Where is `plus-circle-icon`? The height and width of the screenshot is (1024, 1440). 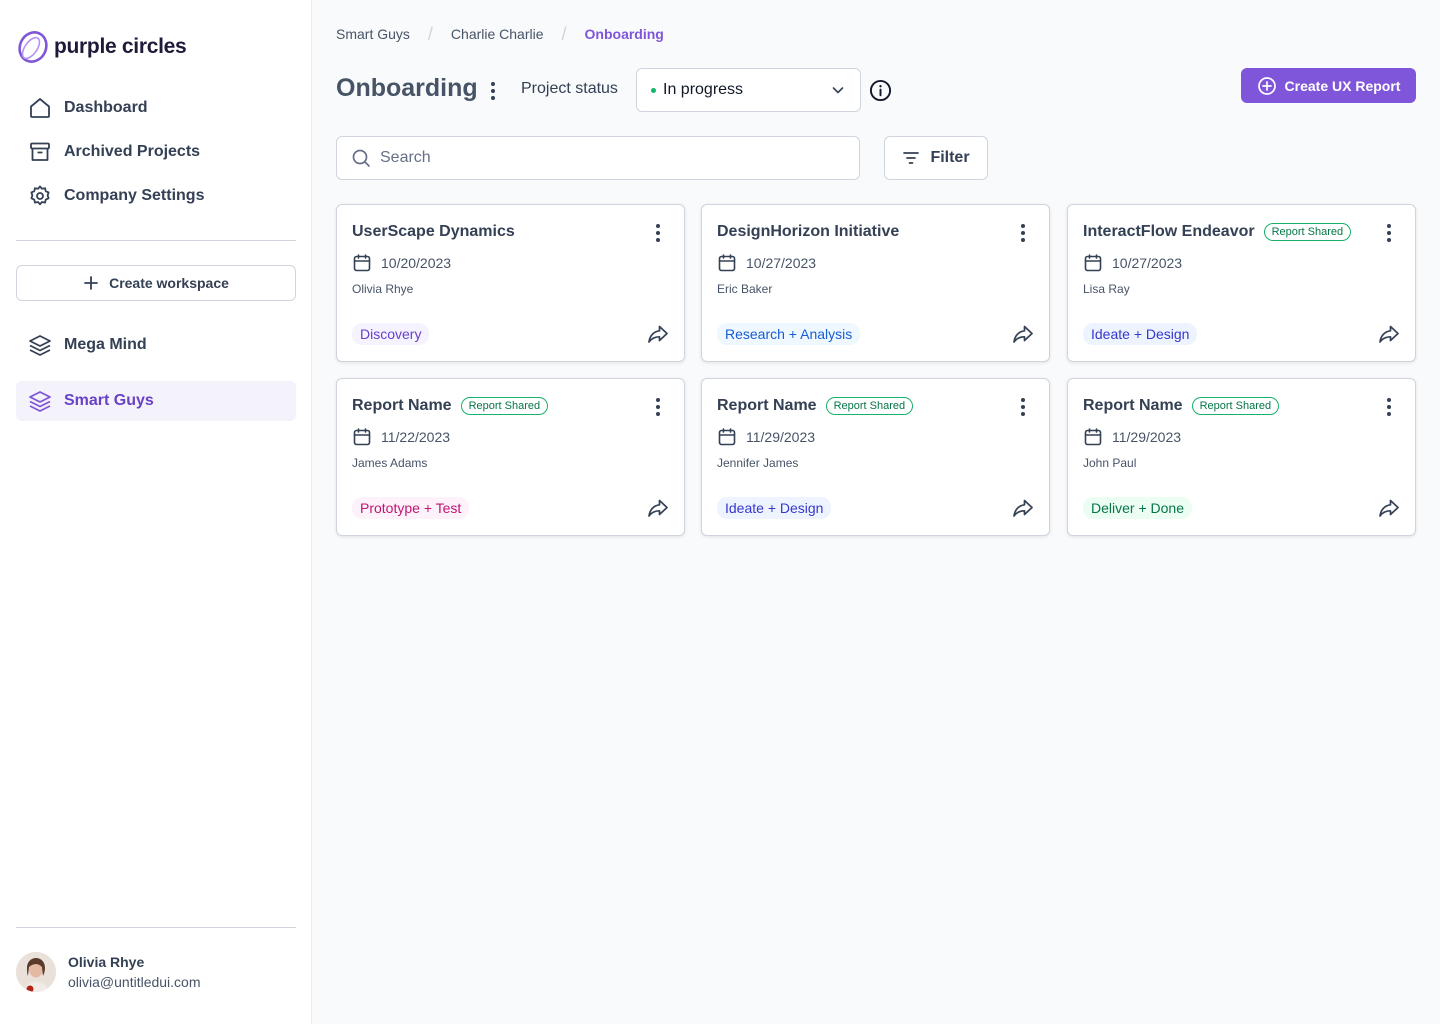 plus-circle-icon is located at coordinates (1266, 85).